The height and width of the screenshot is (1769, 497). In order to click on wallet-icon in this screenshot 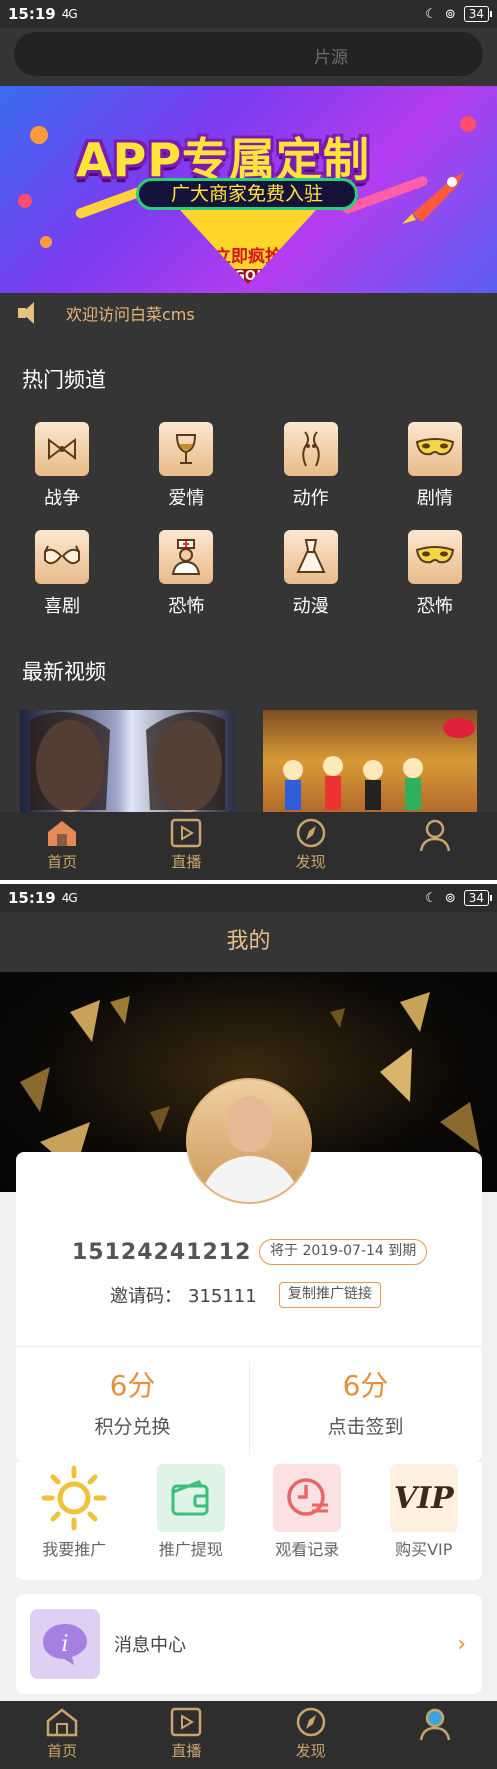, I will do `click(190, 1498)`.